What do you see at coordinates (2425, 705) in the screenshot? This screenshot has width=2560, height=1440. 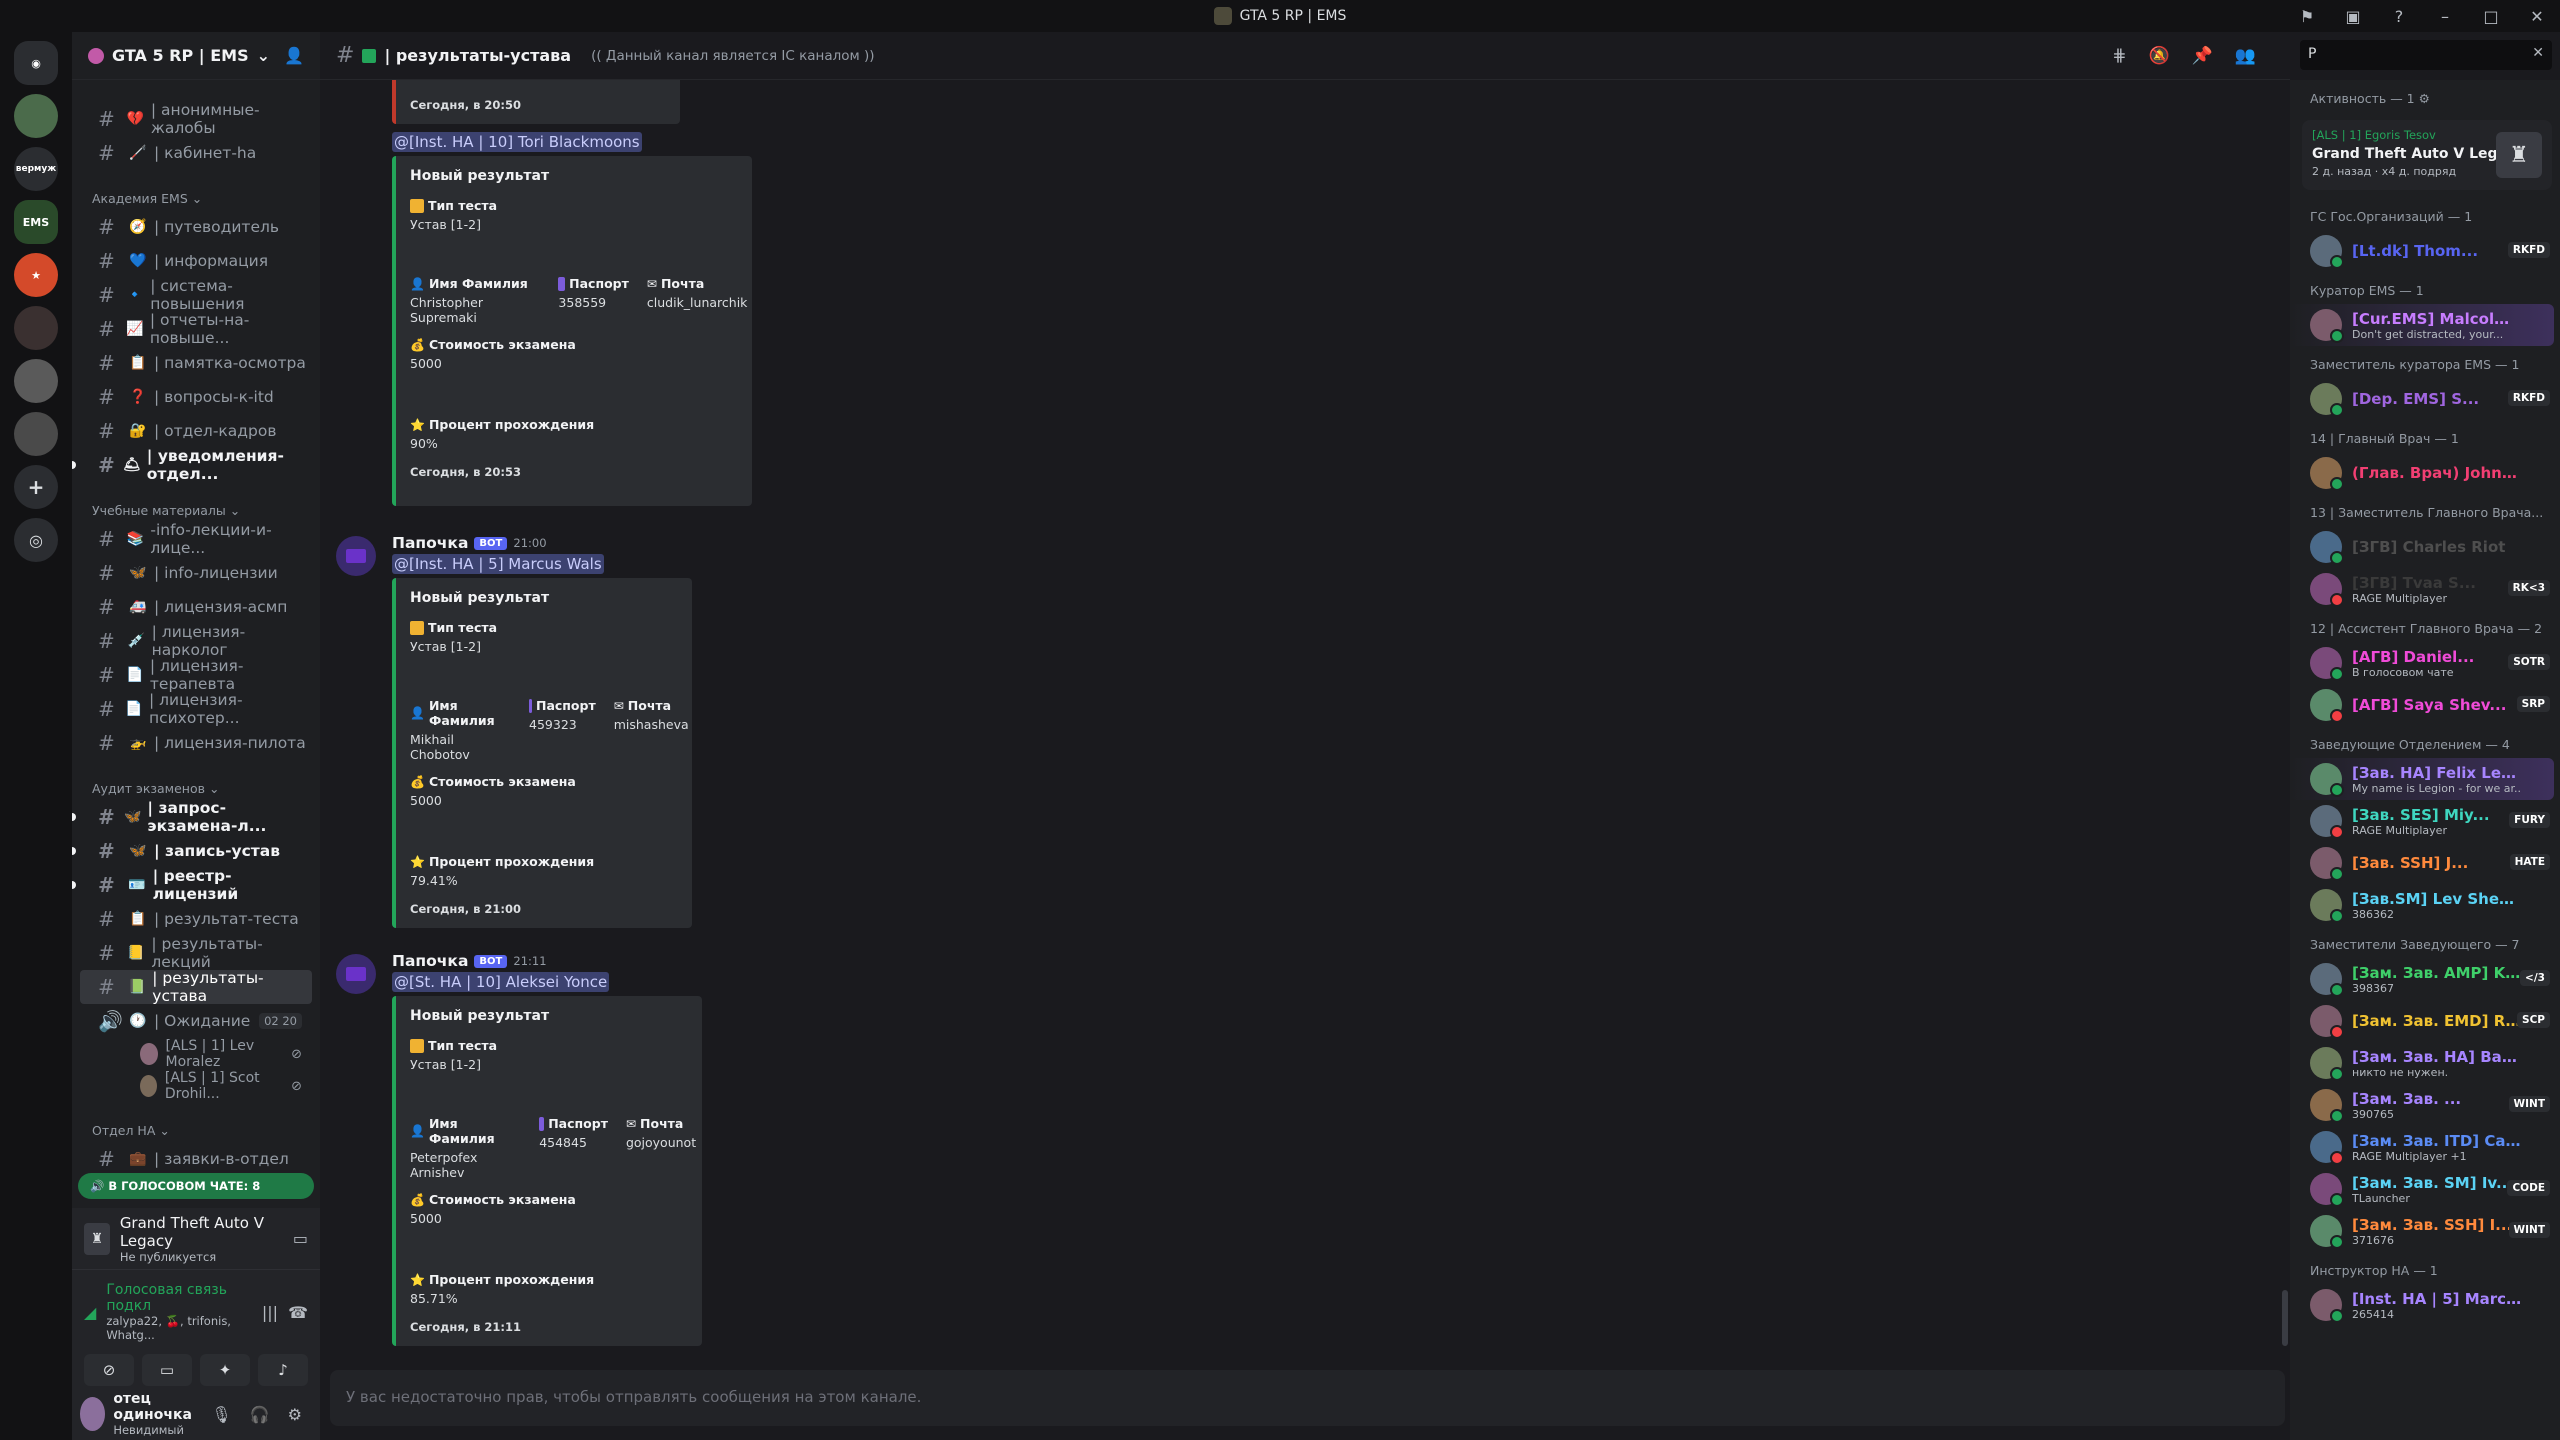 I see `member-item: [АГВ] Saya Shev... SRP` at bounding box center [2425, 705].